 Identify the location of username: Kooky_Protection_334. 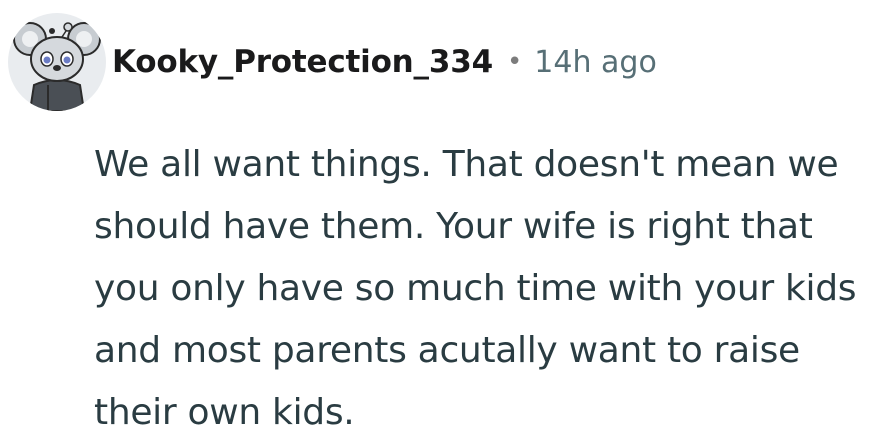
(302, 62).